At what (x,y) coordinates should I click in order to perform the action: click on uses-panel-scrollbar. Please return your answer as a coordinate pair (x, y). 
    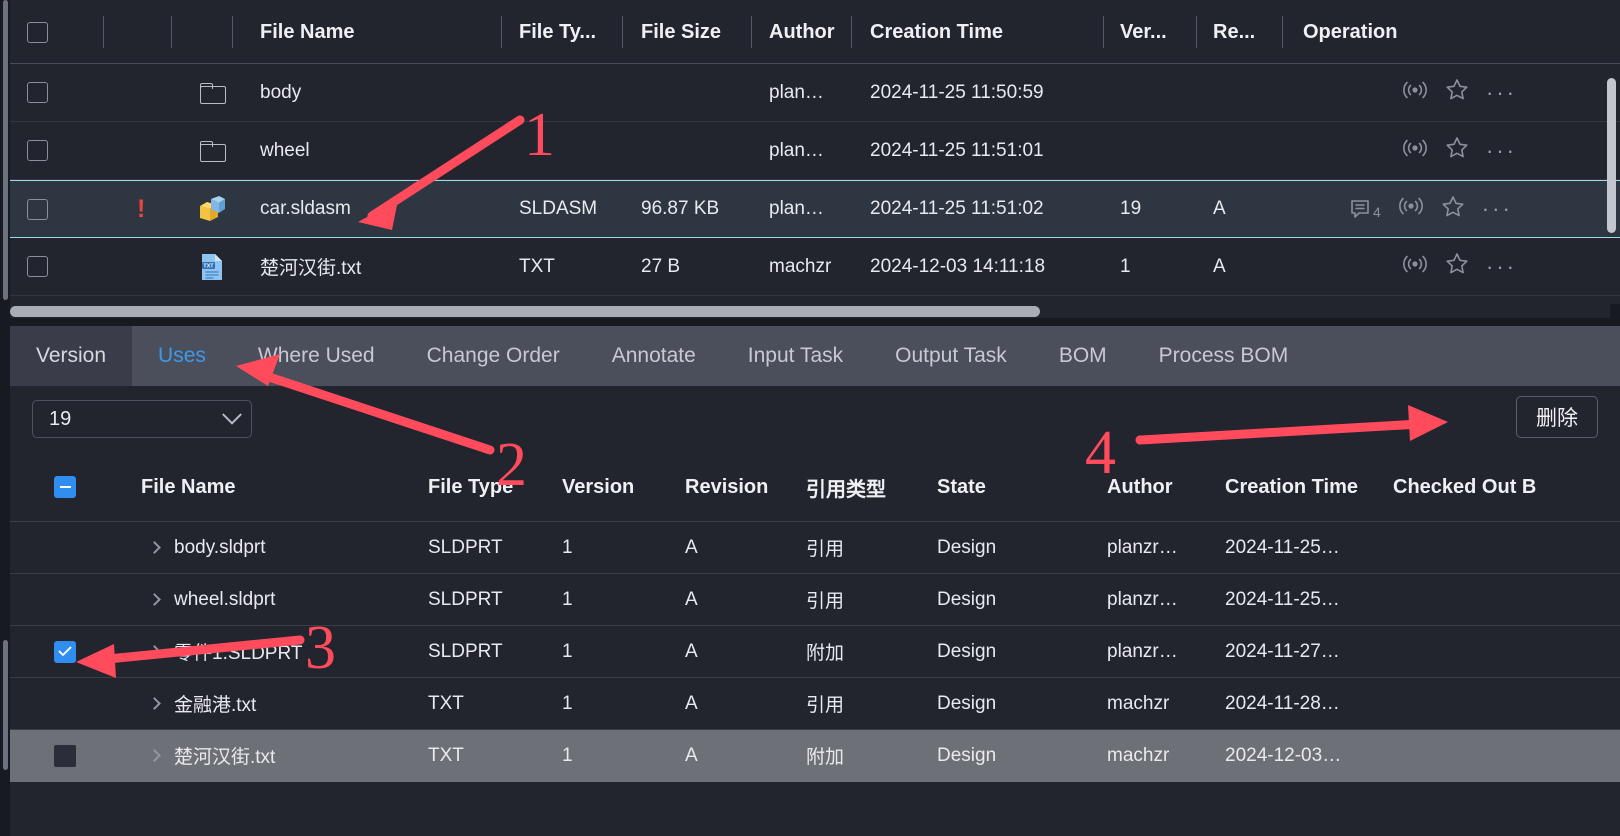
    Looking at the image, I should click on (5, 705).